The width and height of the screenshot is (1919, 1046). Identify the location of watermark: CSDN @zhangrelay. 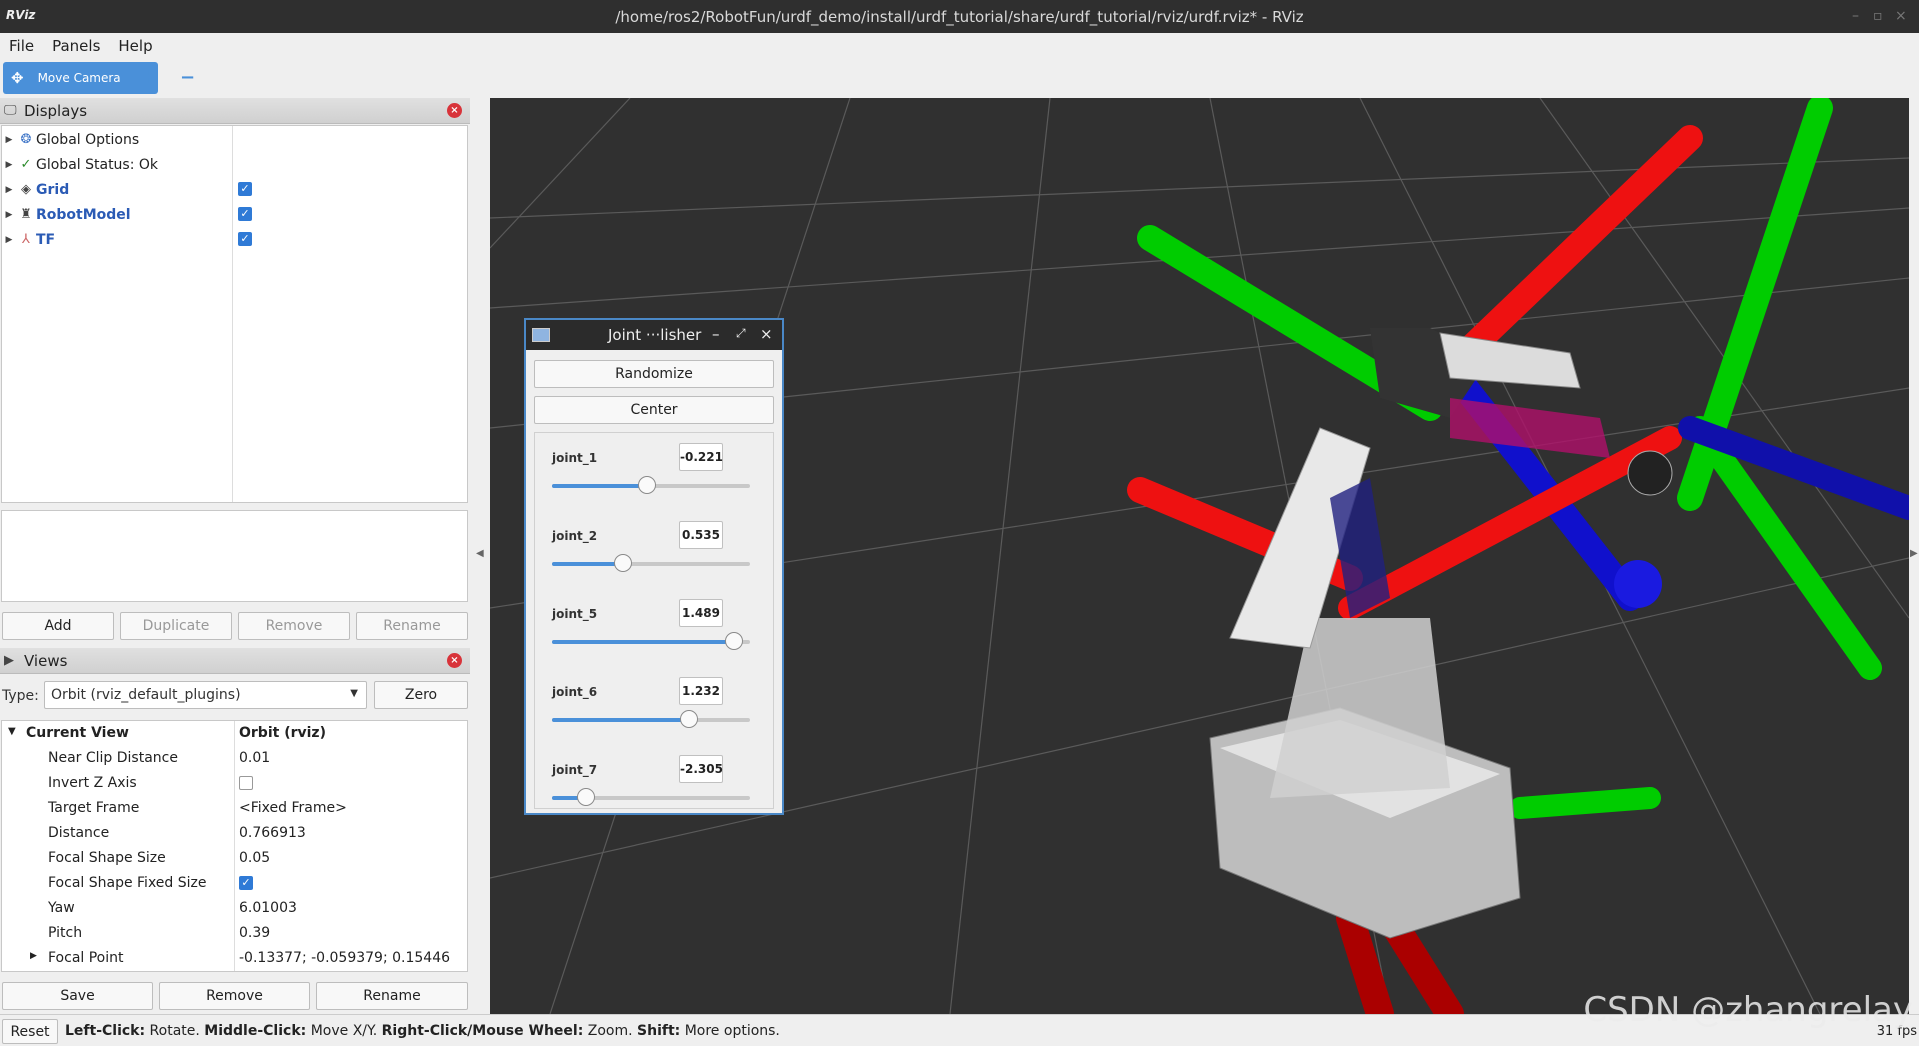
(1748, 1010).